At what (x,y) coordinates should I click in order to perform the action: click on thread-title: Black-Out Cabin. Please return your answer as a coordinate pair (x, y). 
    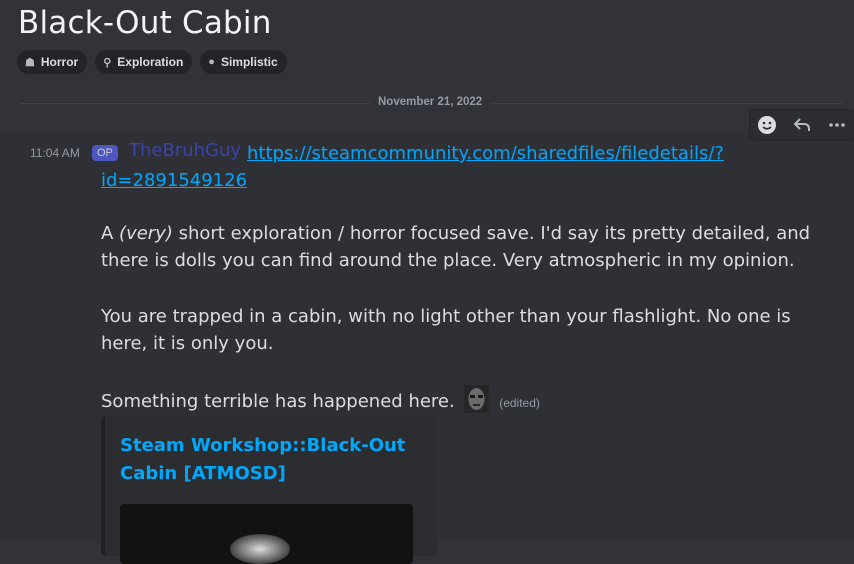
    Looking at the image, I should click on (145, 23).